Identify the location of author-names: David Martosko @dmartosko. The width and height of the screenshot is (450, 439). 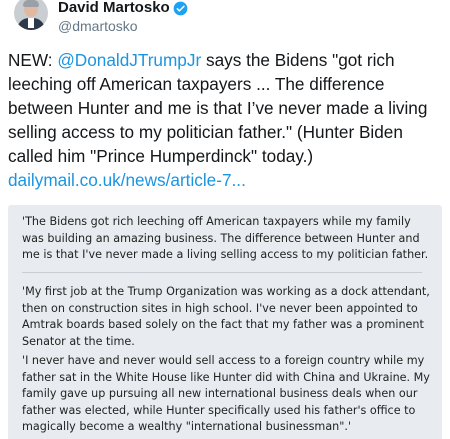
(123, 17).